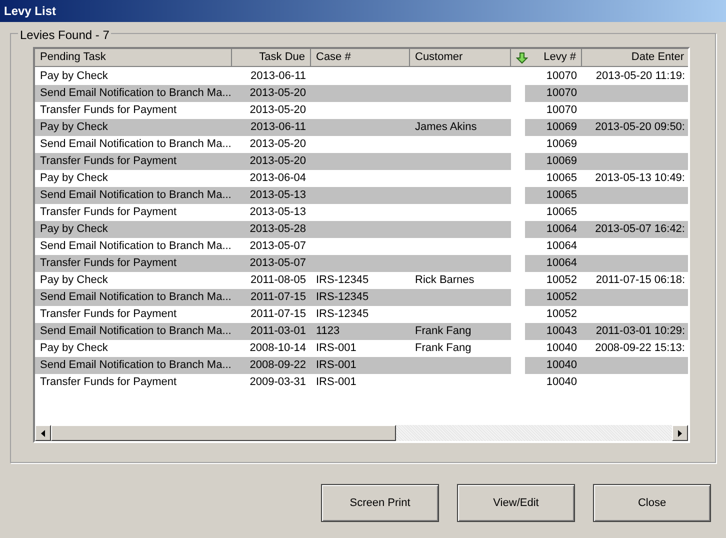  Describe the element at coordinates (278, 348) in the screenshot. I see `table-cell-text: 2008-10-14` at that location.